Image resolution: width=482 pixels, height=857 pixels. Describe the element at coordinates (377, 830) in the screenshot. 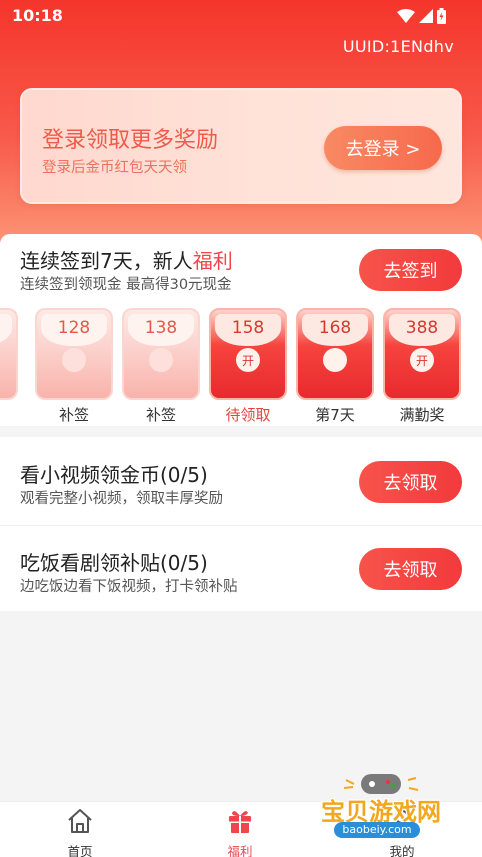

I see `watermark-url: baobeiy.com` at that location.